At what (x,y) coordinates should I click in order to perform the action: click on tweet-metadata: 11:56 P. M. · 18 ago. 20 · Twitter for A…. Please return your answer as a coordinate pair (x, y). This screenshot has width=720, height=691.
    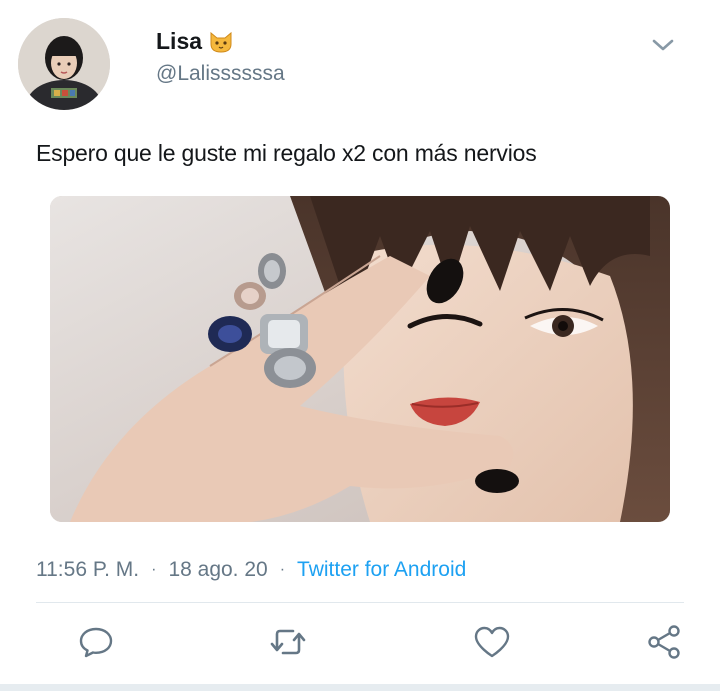
    Looking at the image, I should click on (251, 570).